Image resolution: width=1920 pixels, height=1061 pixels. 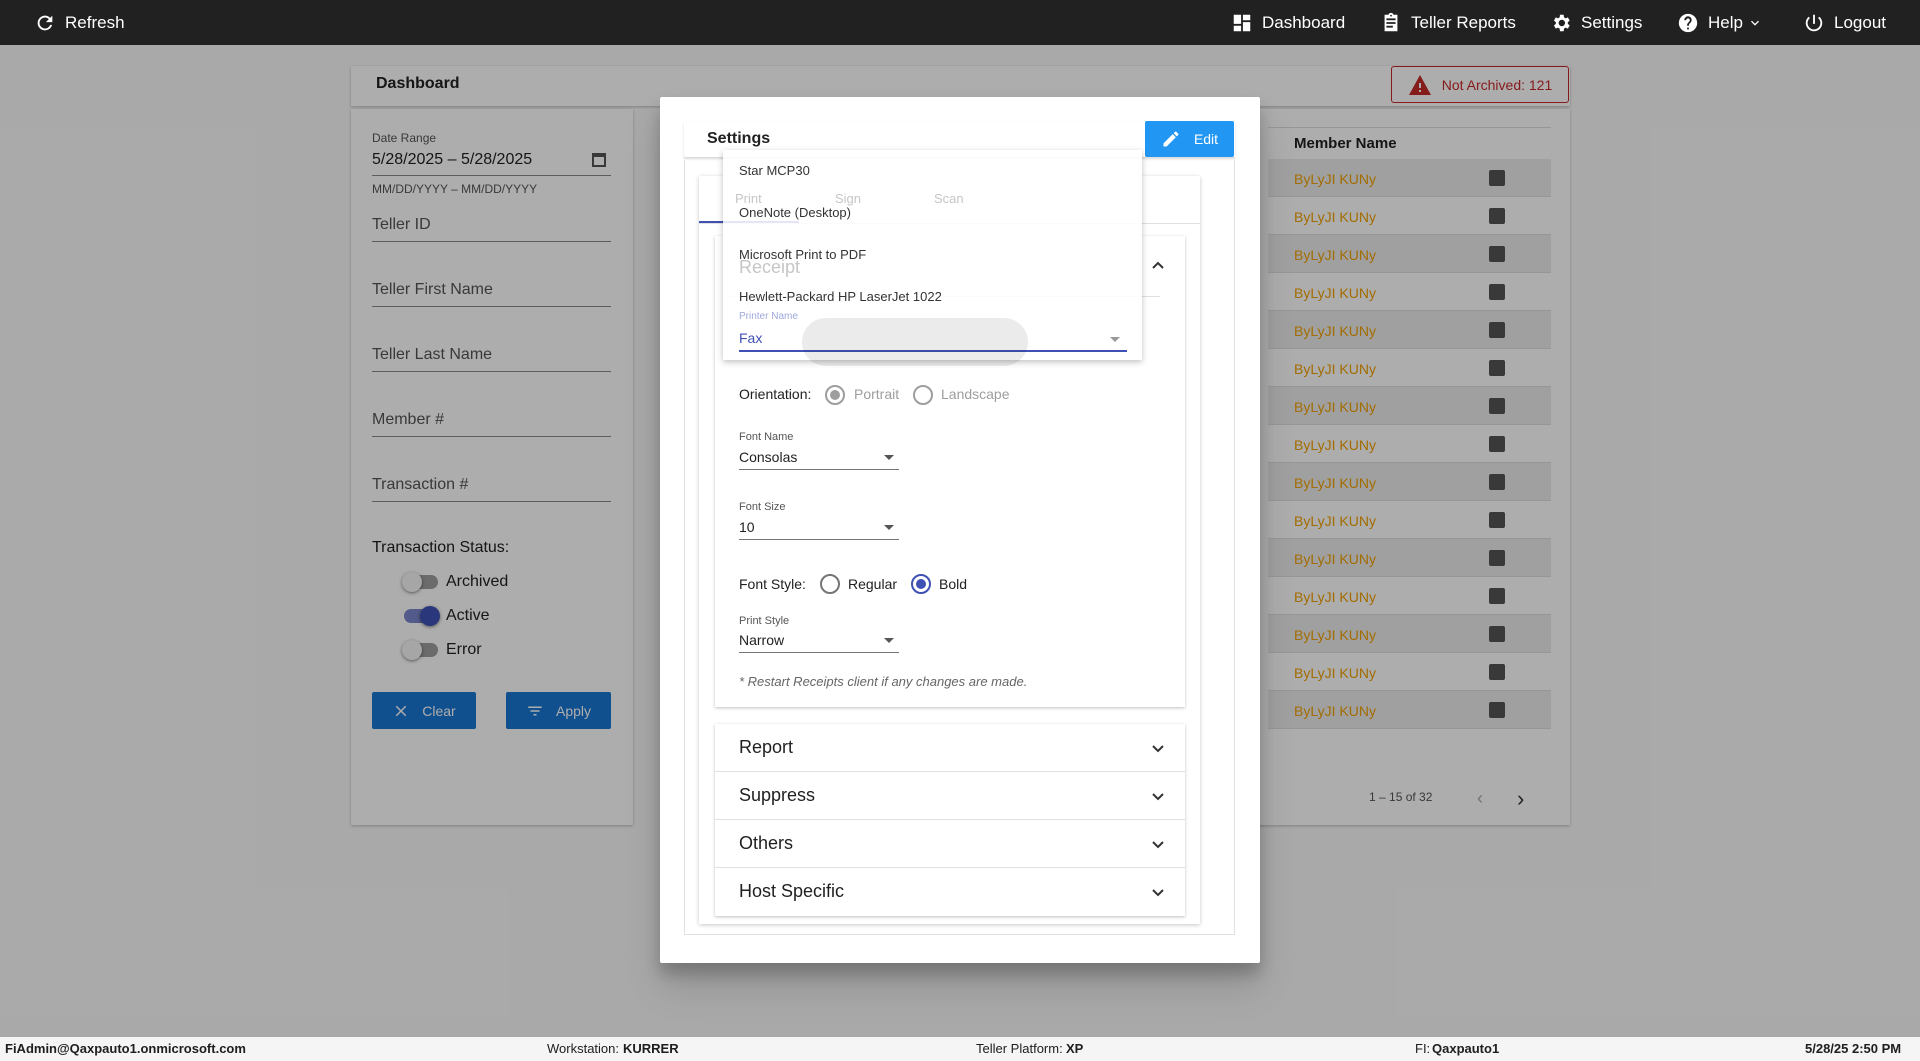 What do you see at coordinates (889, 640) in the screenshot?
I see `print-style-caret-icon` at bounding box center [889, 640].